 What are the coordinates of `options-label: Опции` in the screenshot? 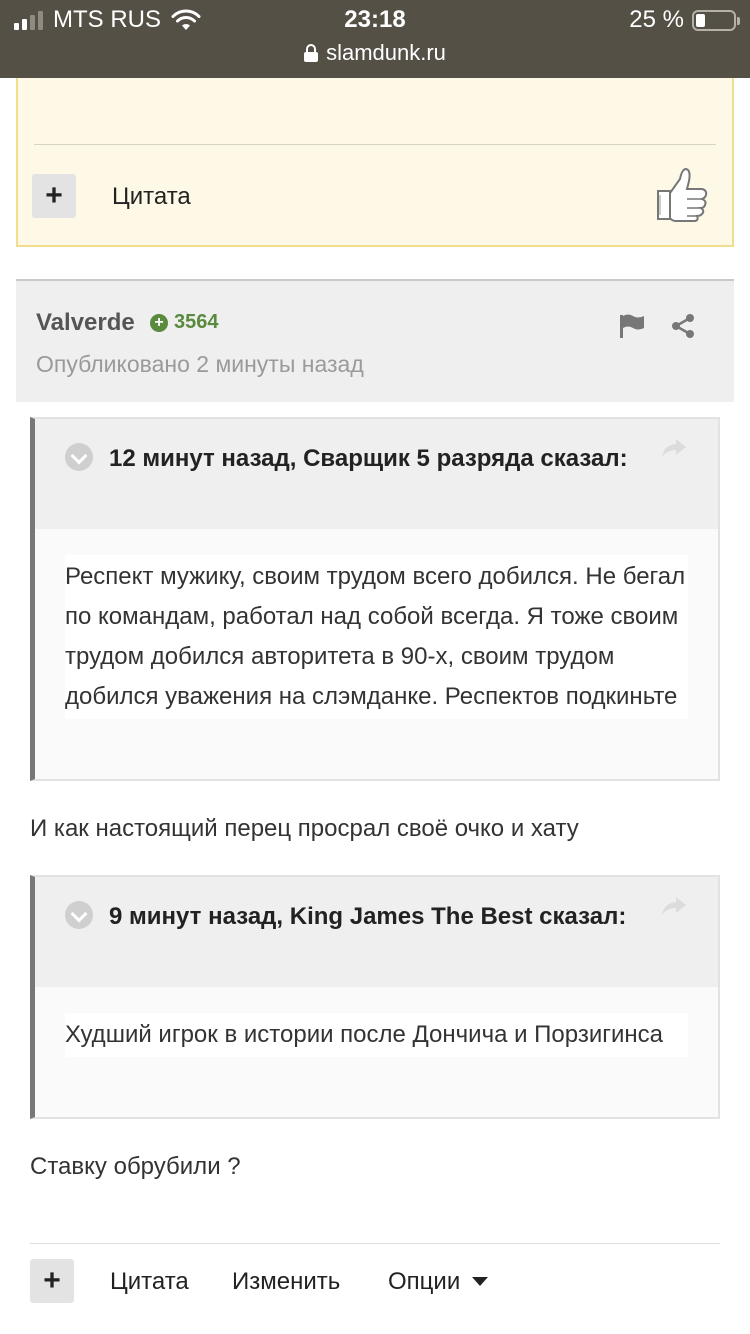 It's located at (424, 1281).